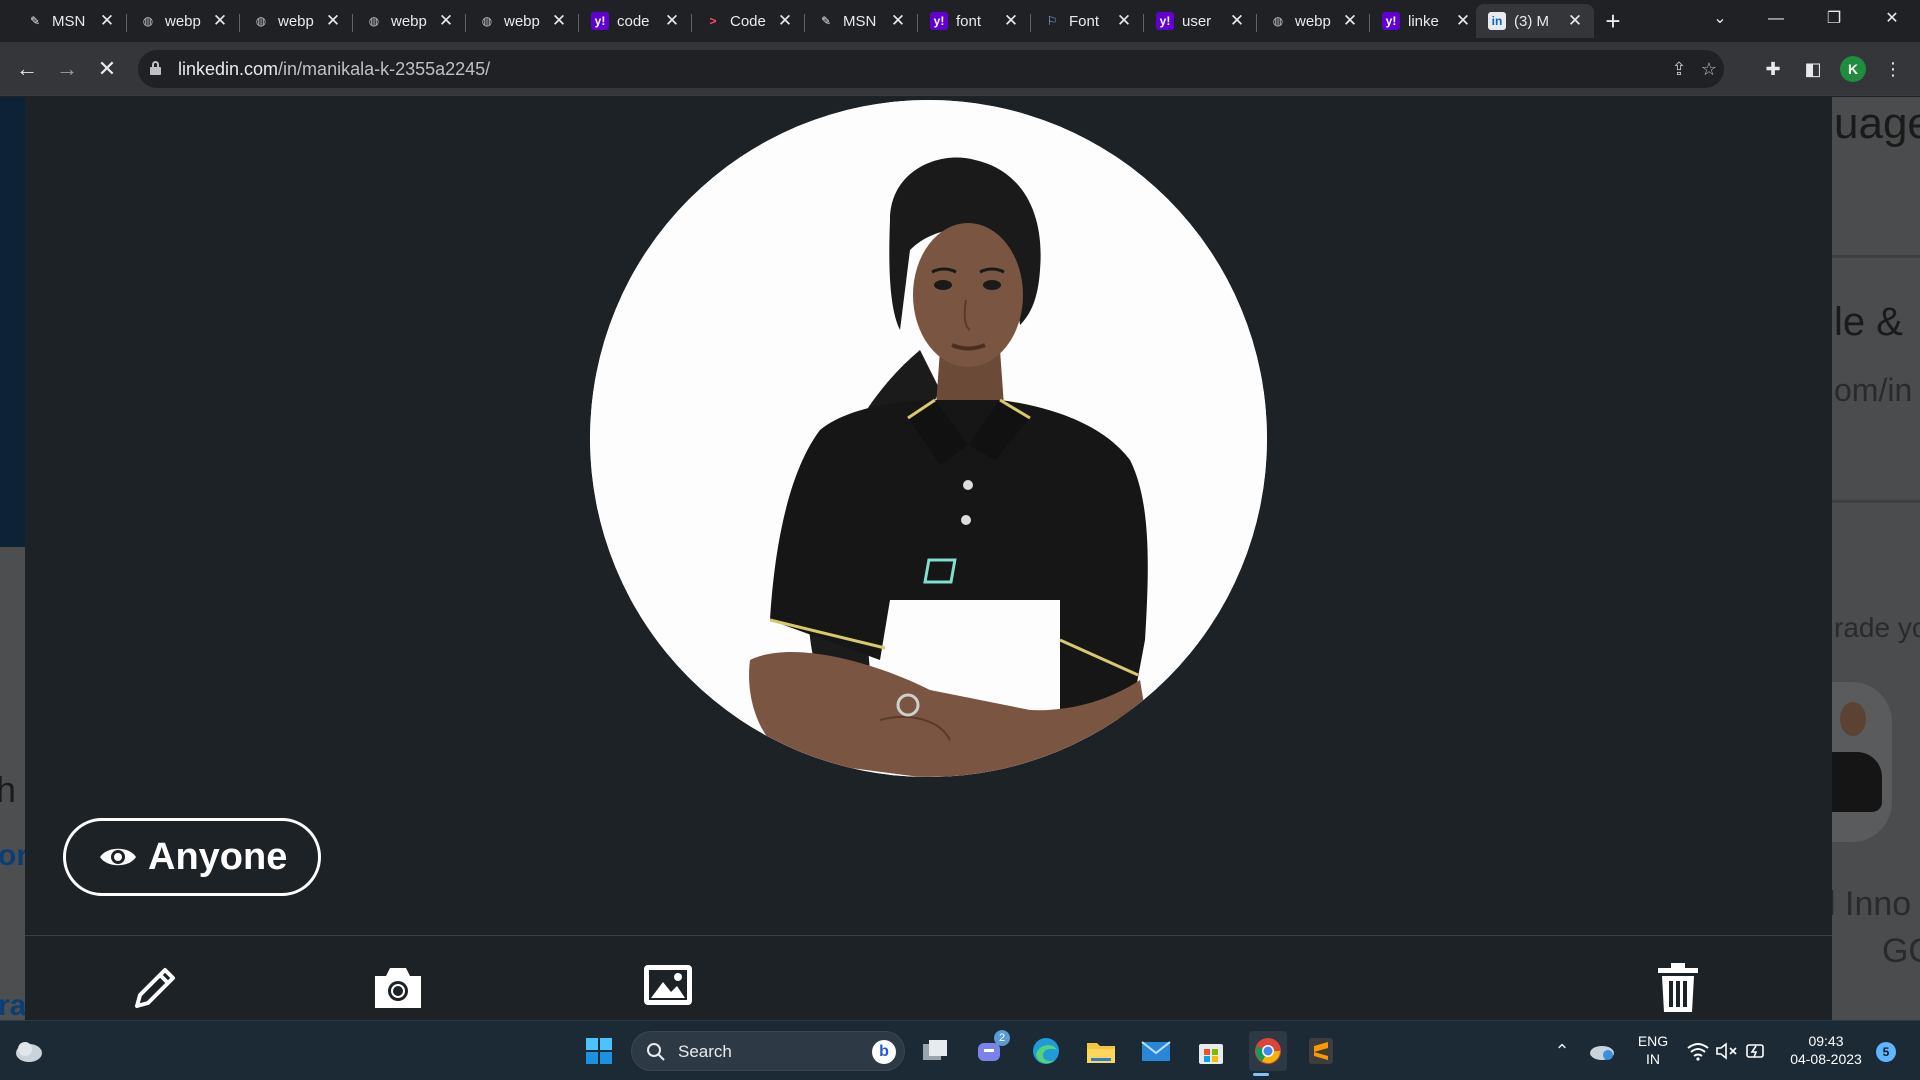 The height and width of the screenshot is (1080, 1920). What do you see at coordinates (884, 1052) in the screenshot?
I see `bing-icon: b` at bounding box center [884, 1052].